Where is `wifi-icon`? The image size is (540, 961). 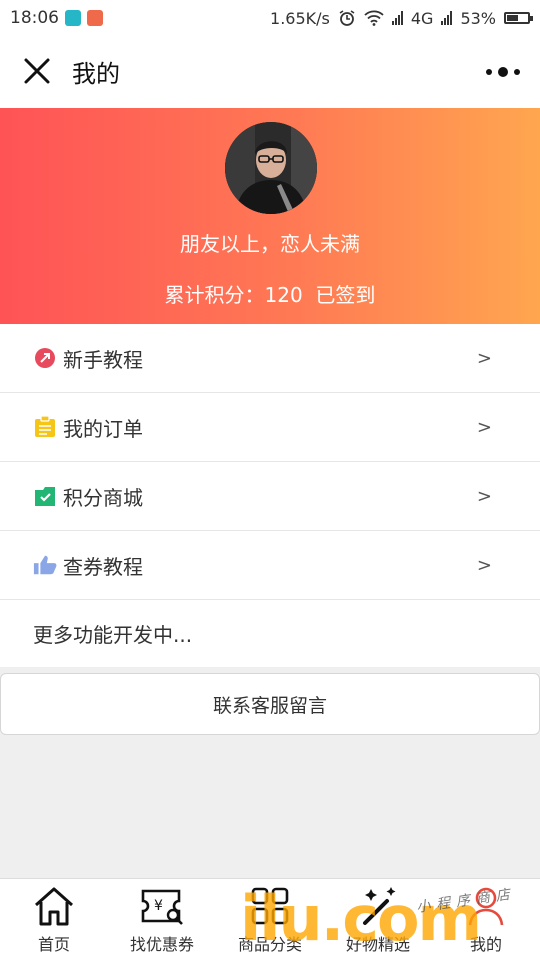
wifi-icon is located at coordinates (374, 18).